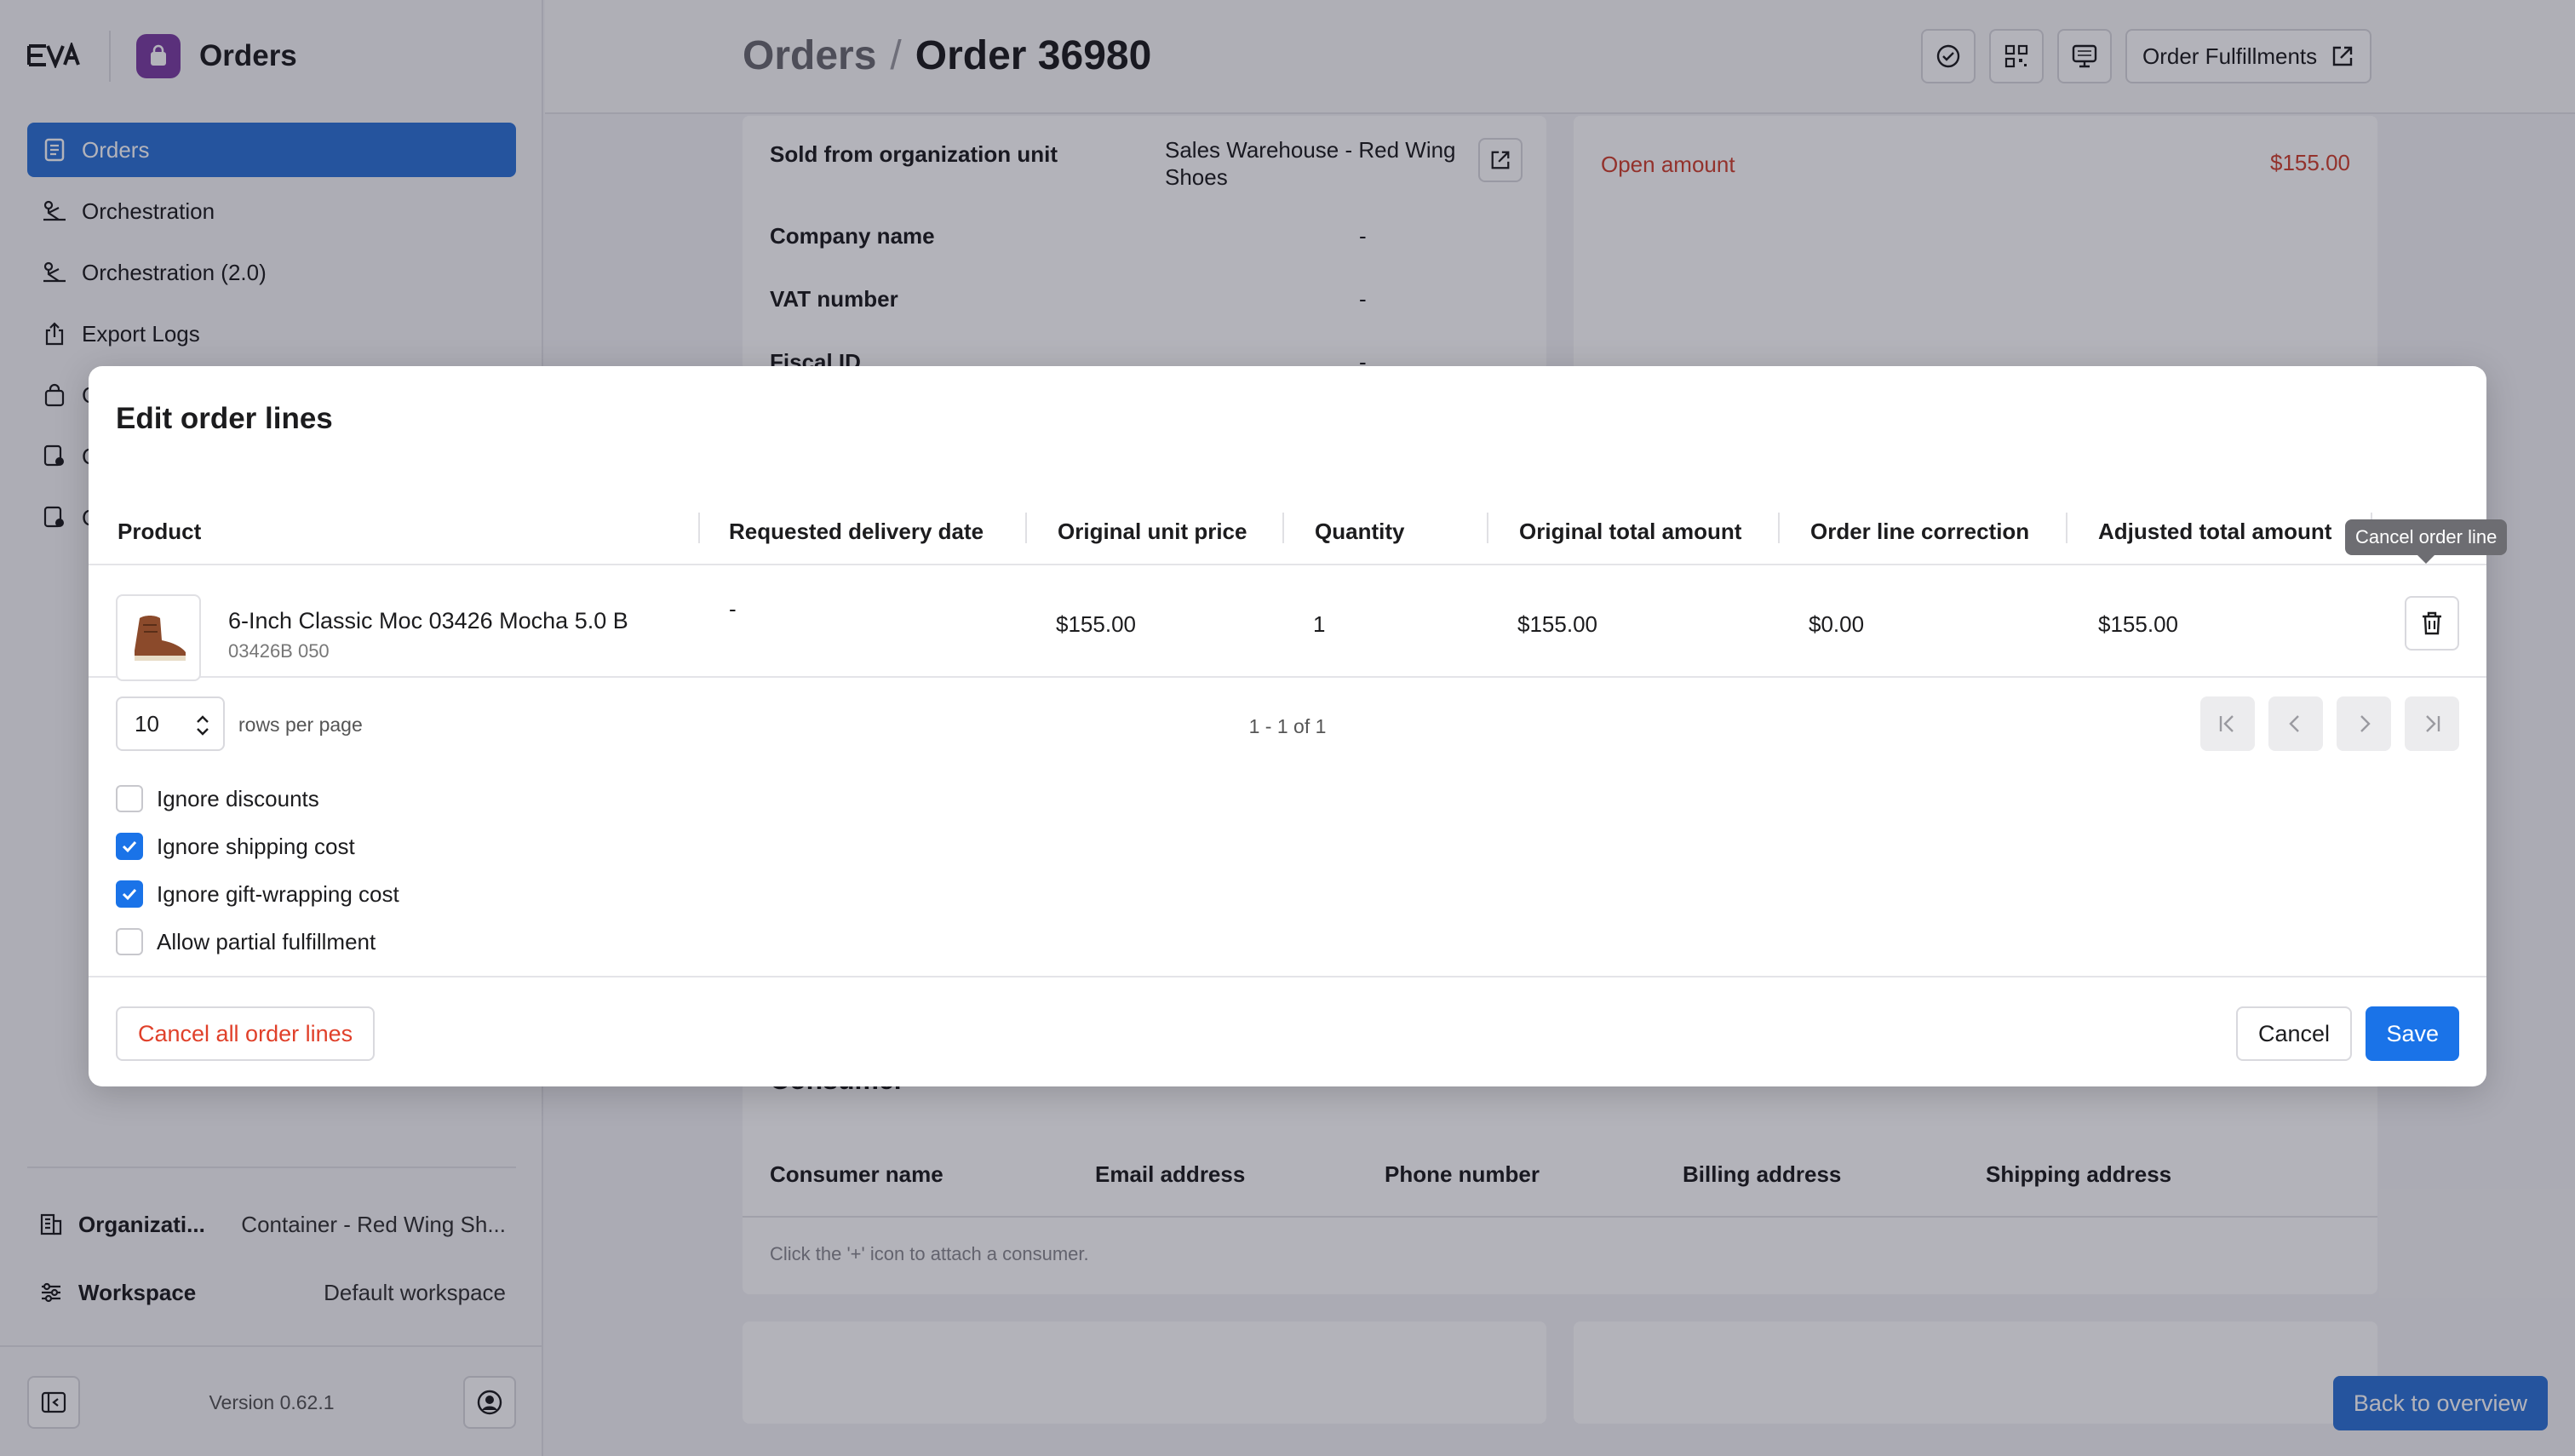  Describe the element at coordinates (856, 531) in the screenshot. I see `col-requested-delivery-date: Requested delivery date` at that location.